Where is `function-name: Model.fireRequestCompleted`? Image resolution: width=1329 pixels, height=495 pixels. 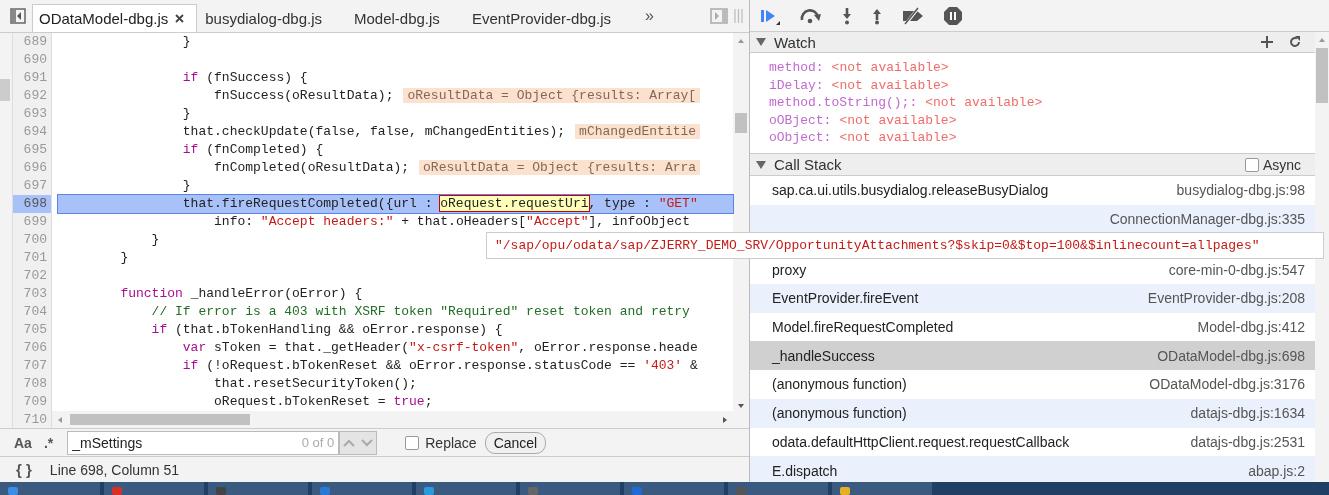 function-name: Model.fireRequestCompleted is located at coordinates (863, 327).